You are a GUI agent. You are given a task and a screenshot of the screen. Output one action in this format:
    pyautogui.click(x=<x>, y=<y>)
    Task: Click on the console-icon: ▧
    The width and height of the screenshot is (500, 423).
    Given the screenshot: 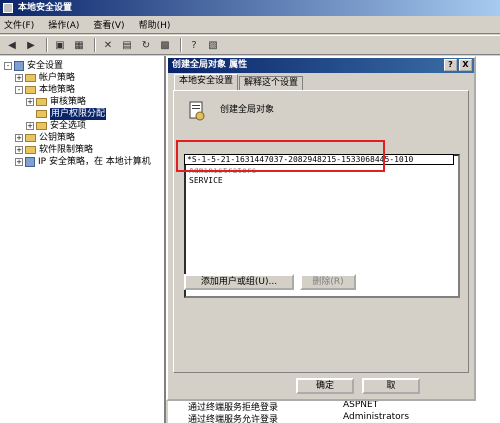 What is the action you would take?
    pyautogui.click(x=213, y=45)
    